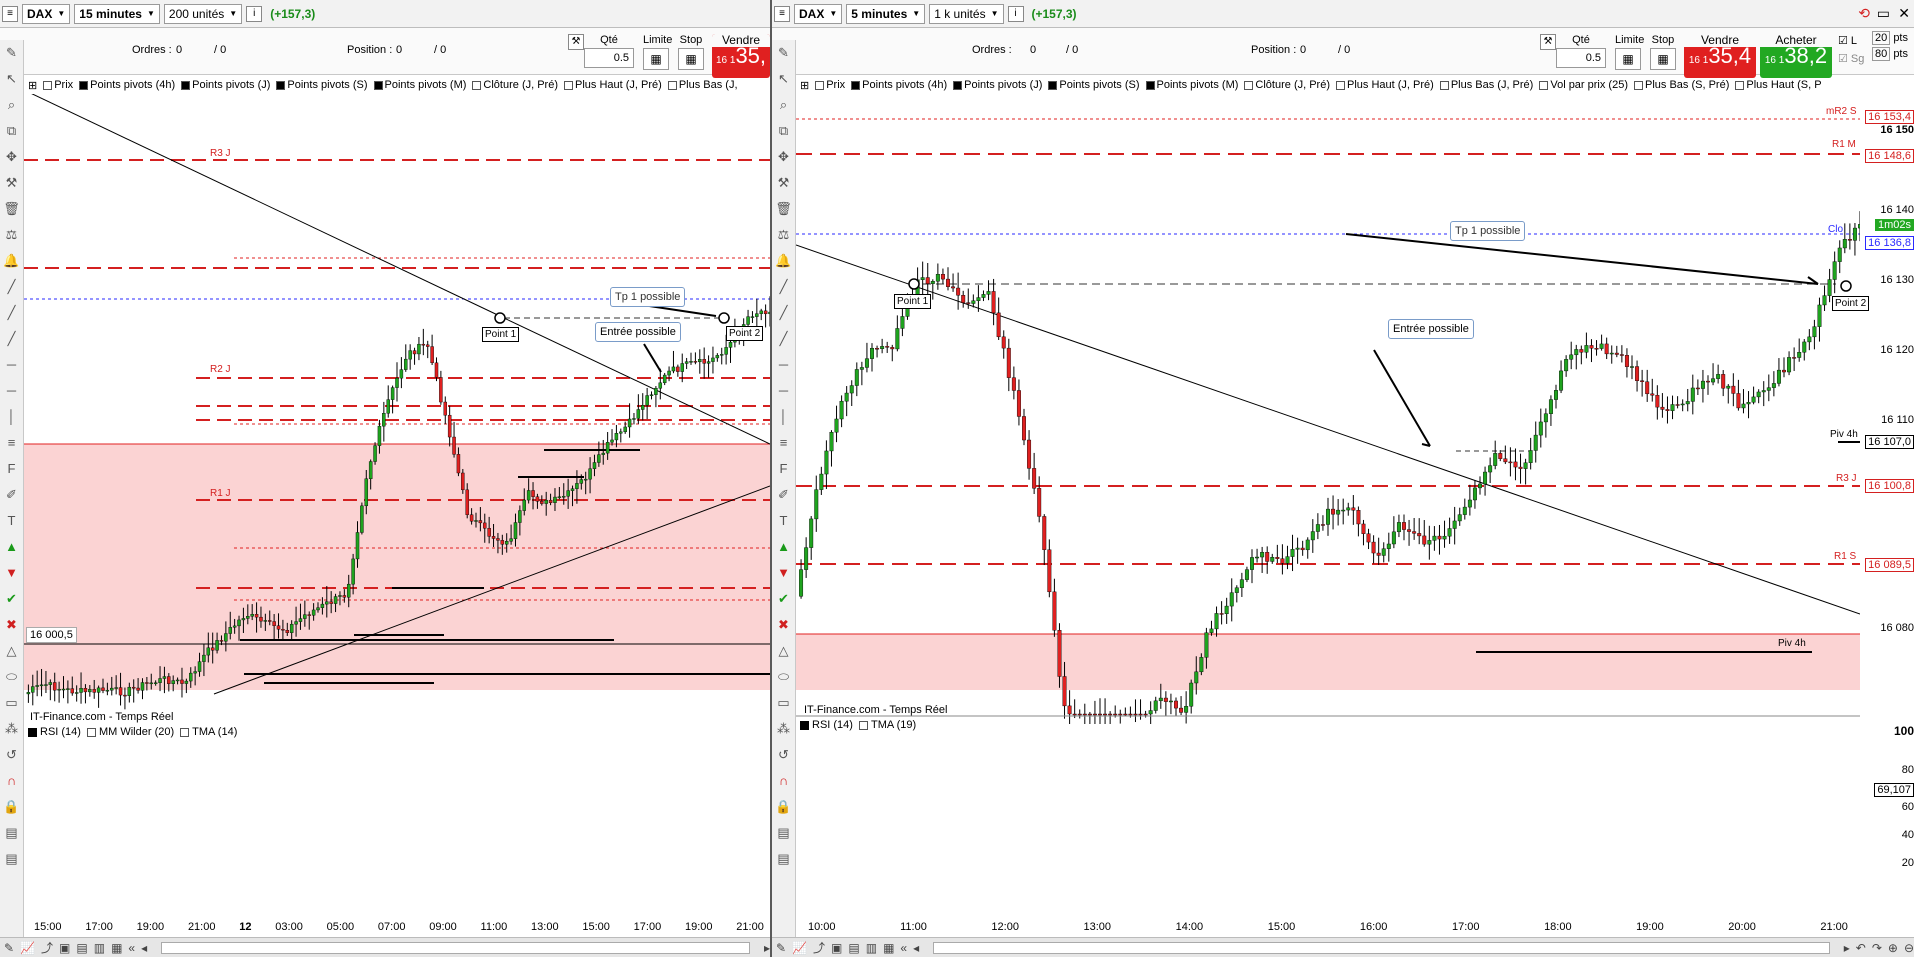 The image size is (1914, 957). I want to click on legend-item-plus-bas: Plus Bas (J, Pré), so click(1486, 85).